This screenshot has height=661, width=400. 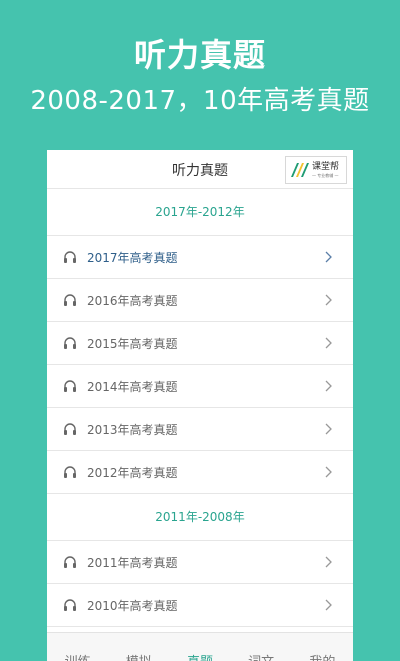 What do you see at coordinates (132, 605) in the screenshot?
I see `list-item-label: 2010年高考真题` at bounding box center [132, 605].